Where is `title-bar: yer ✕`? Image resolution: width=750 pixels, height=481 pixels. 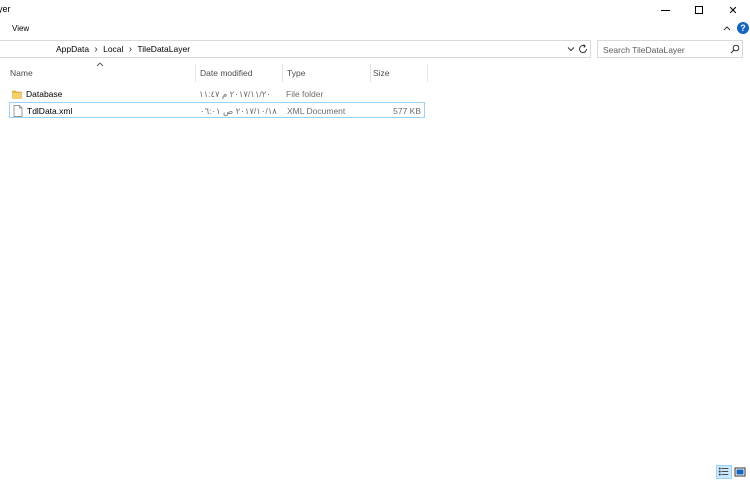 title-bar: yer ✕ is located at coordinates (375, 10).